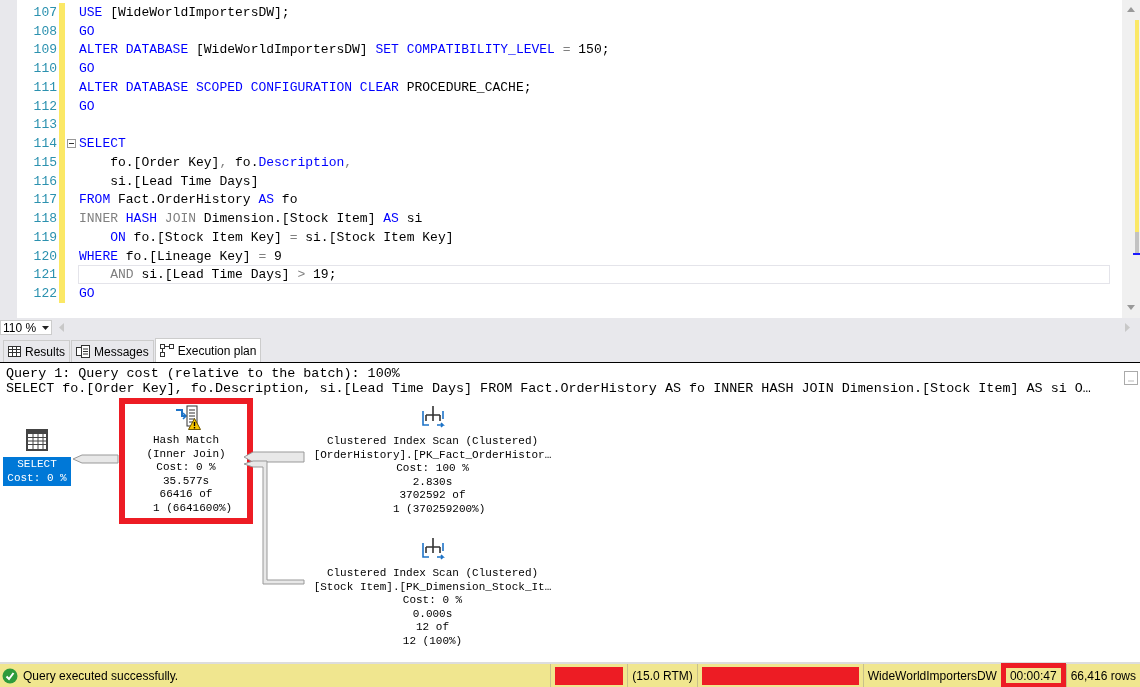 Image resolution: width=1140 pixels, height=687 pixels. I want to click on line-number: 108, so click(44, 31).